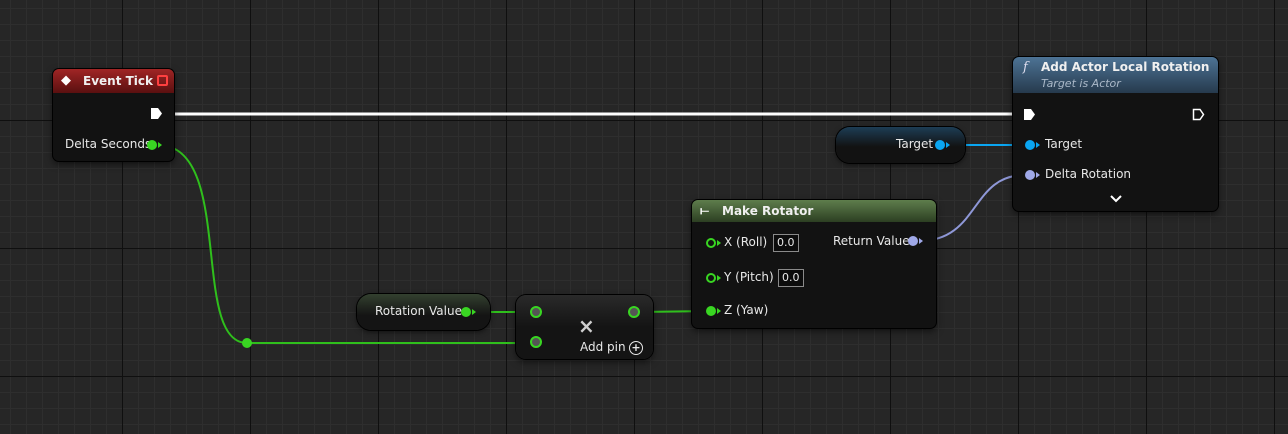  What do you see at coordinates (940, 145) in the screenshot?
I see `target-variable-out-pin` at bounding box center [940, 145].